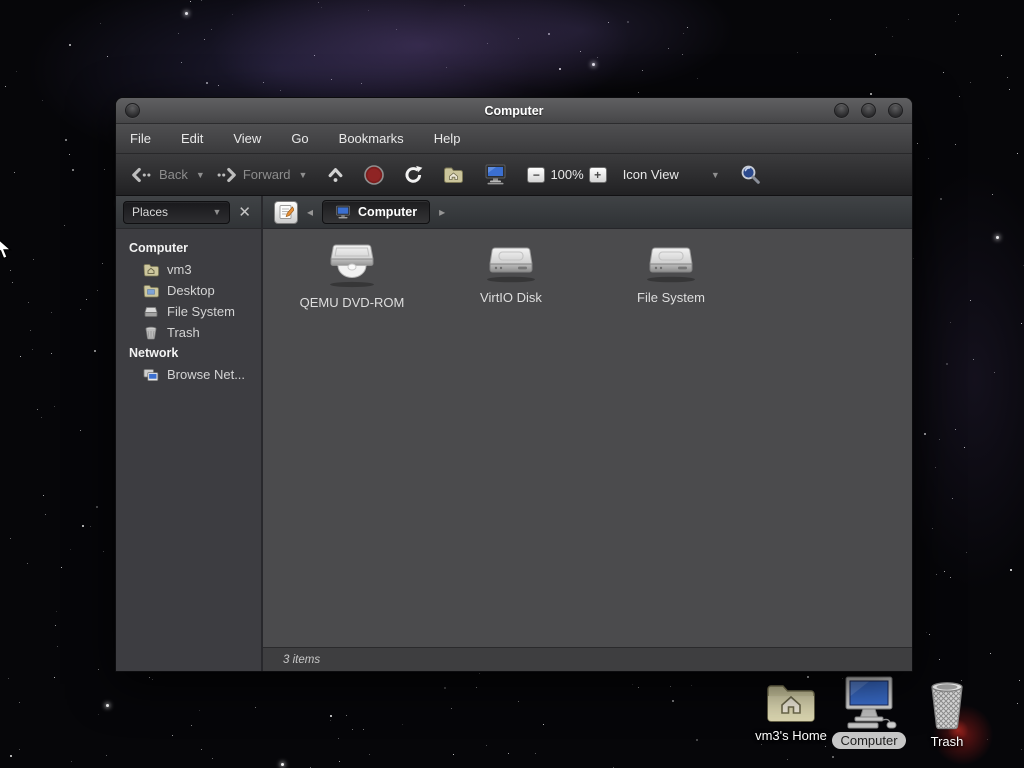 Image resolution: width=1024 pixels, height=768 pixels. Describe the element at coordinates (303, 175) in the screenshot. I see `forward-dropdown-icon: ▼` at that location.